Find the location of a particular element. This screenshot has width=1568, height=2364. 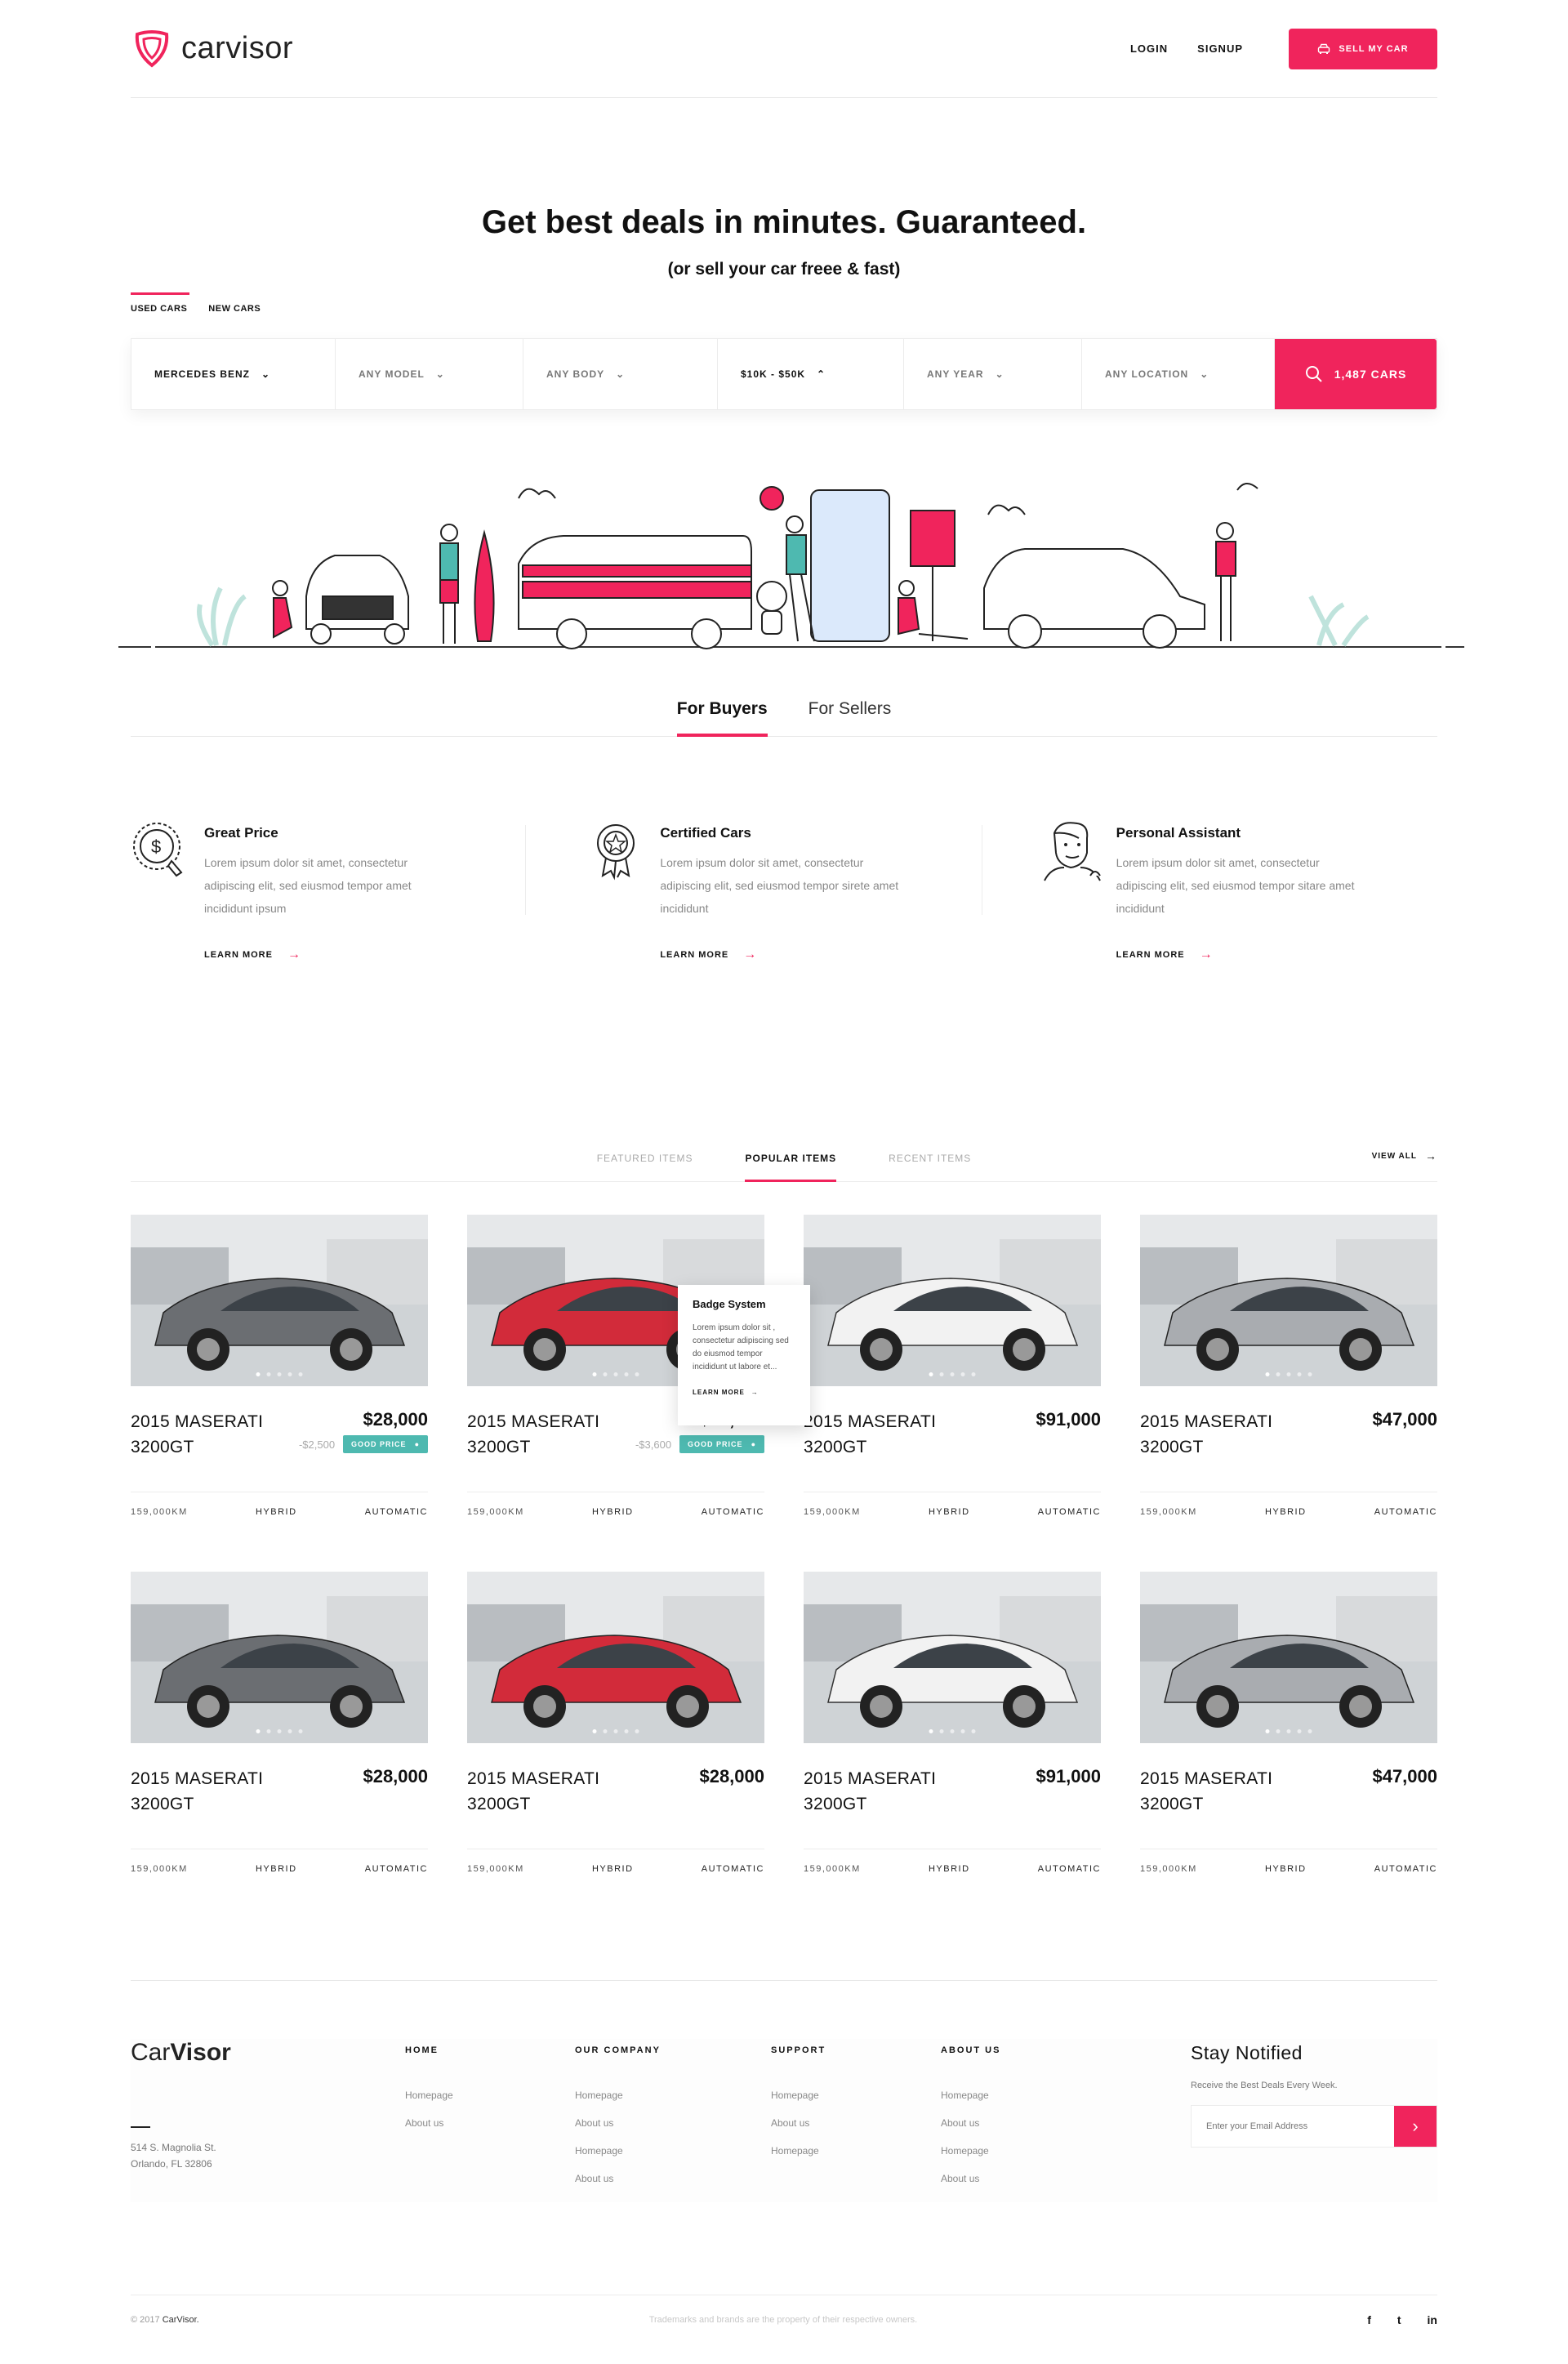

search-cars-button: 1,487 CARS is located at coordinates (1356, 374).